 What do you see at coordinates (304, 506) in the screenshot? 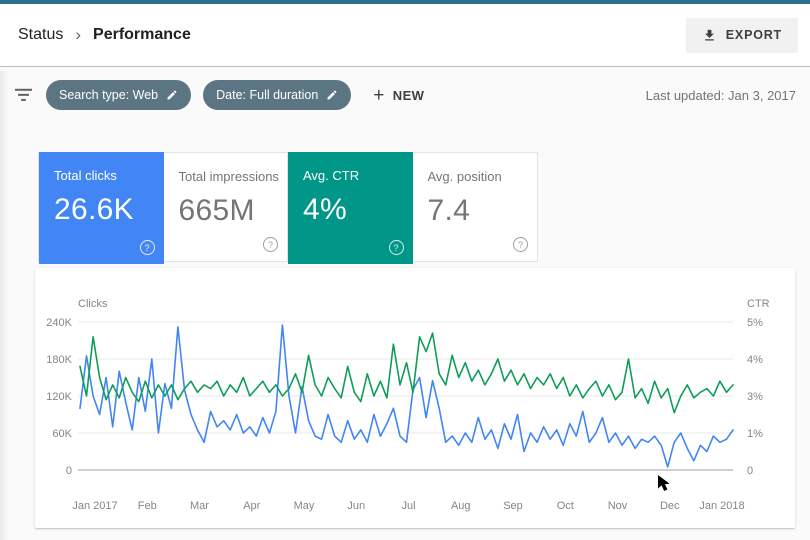
I see `svg-text: May` at bounding box center [304, 506].